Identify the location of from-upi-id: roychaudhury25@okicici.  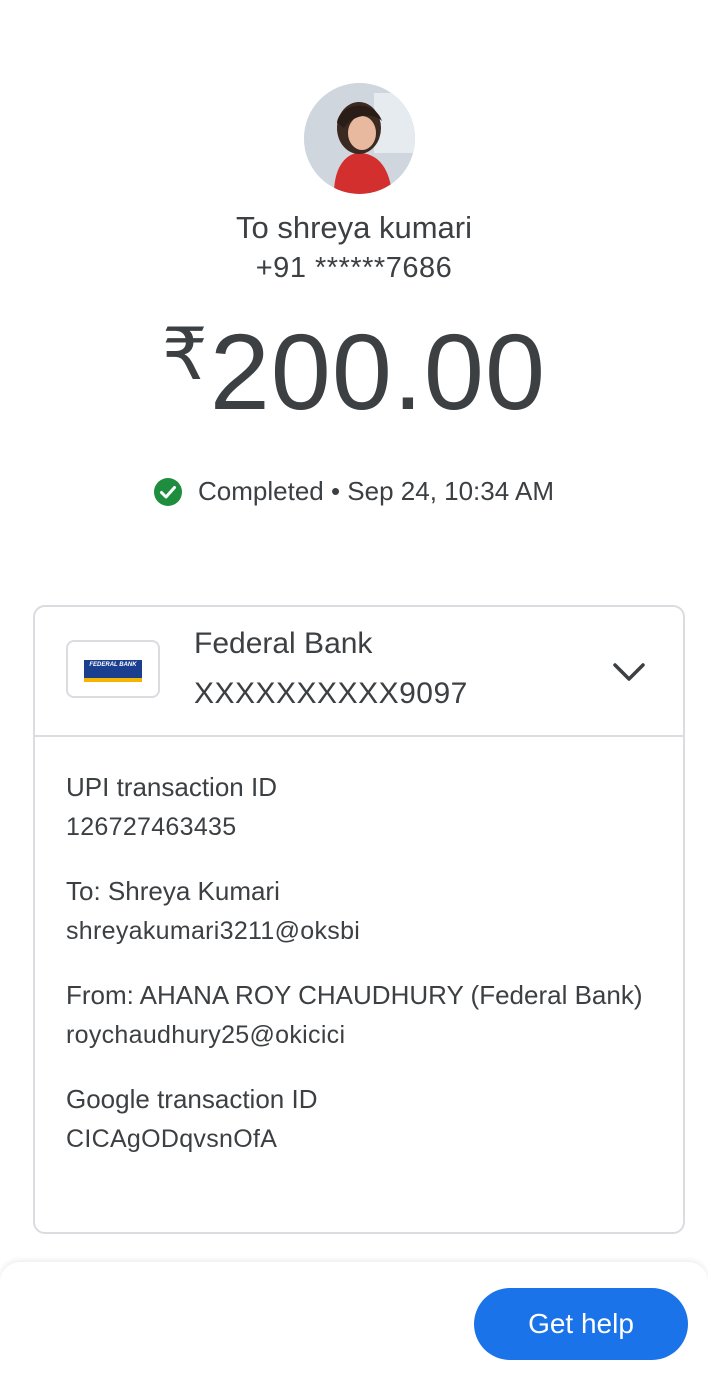
(206, 1035).